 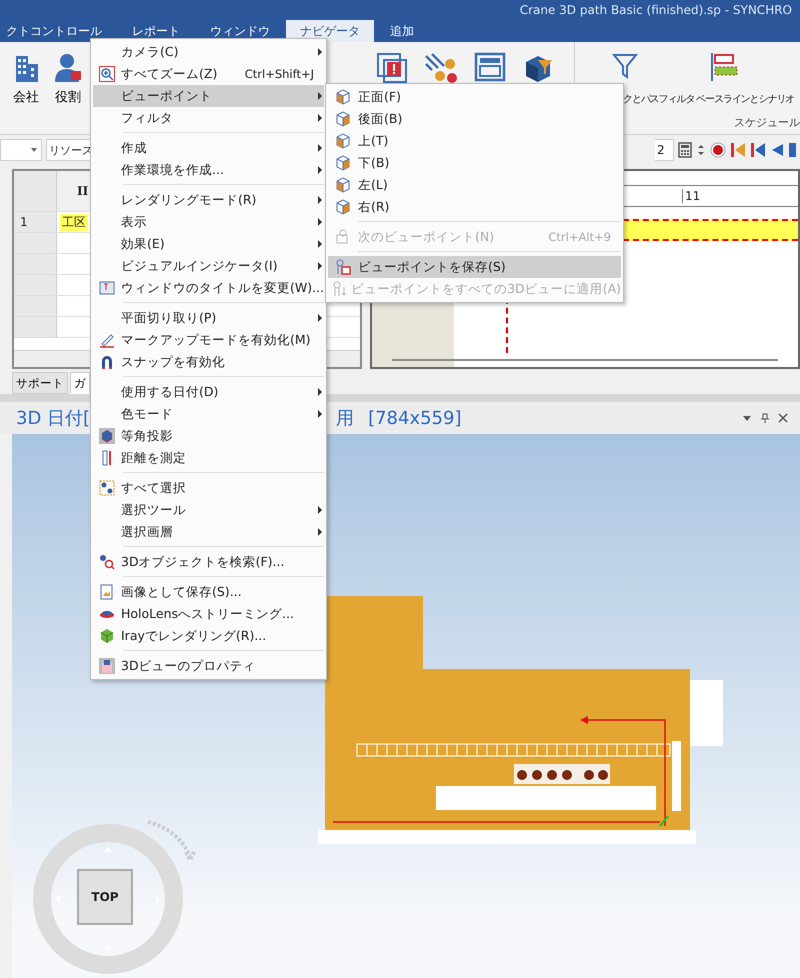 What do you see at coordinates (474, 97) in the screenshot?
I see `menu-item: 正面(F)` at bounding box center [474, 97].